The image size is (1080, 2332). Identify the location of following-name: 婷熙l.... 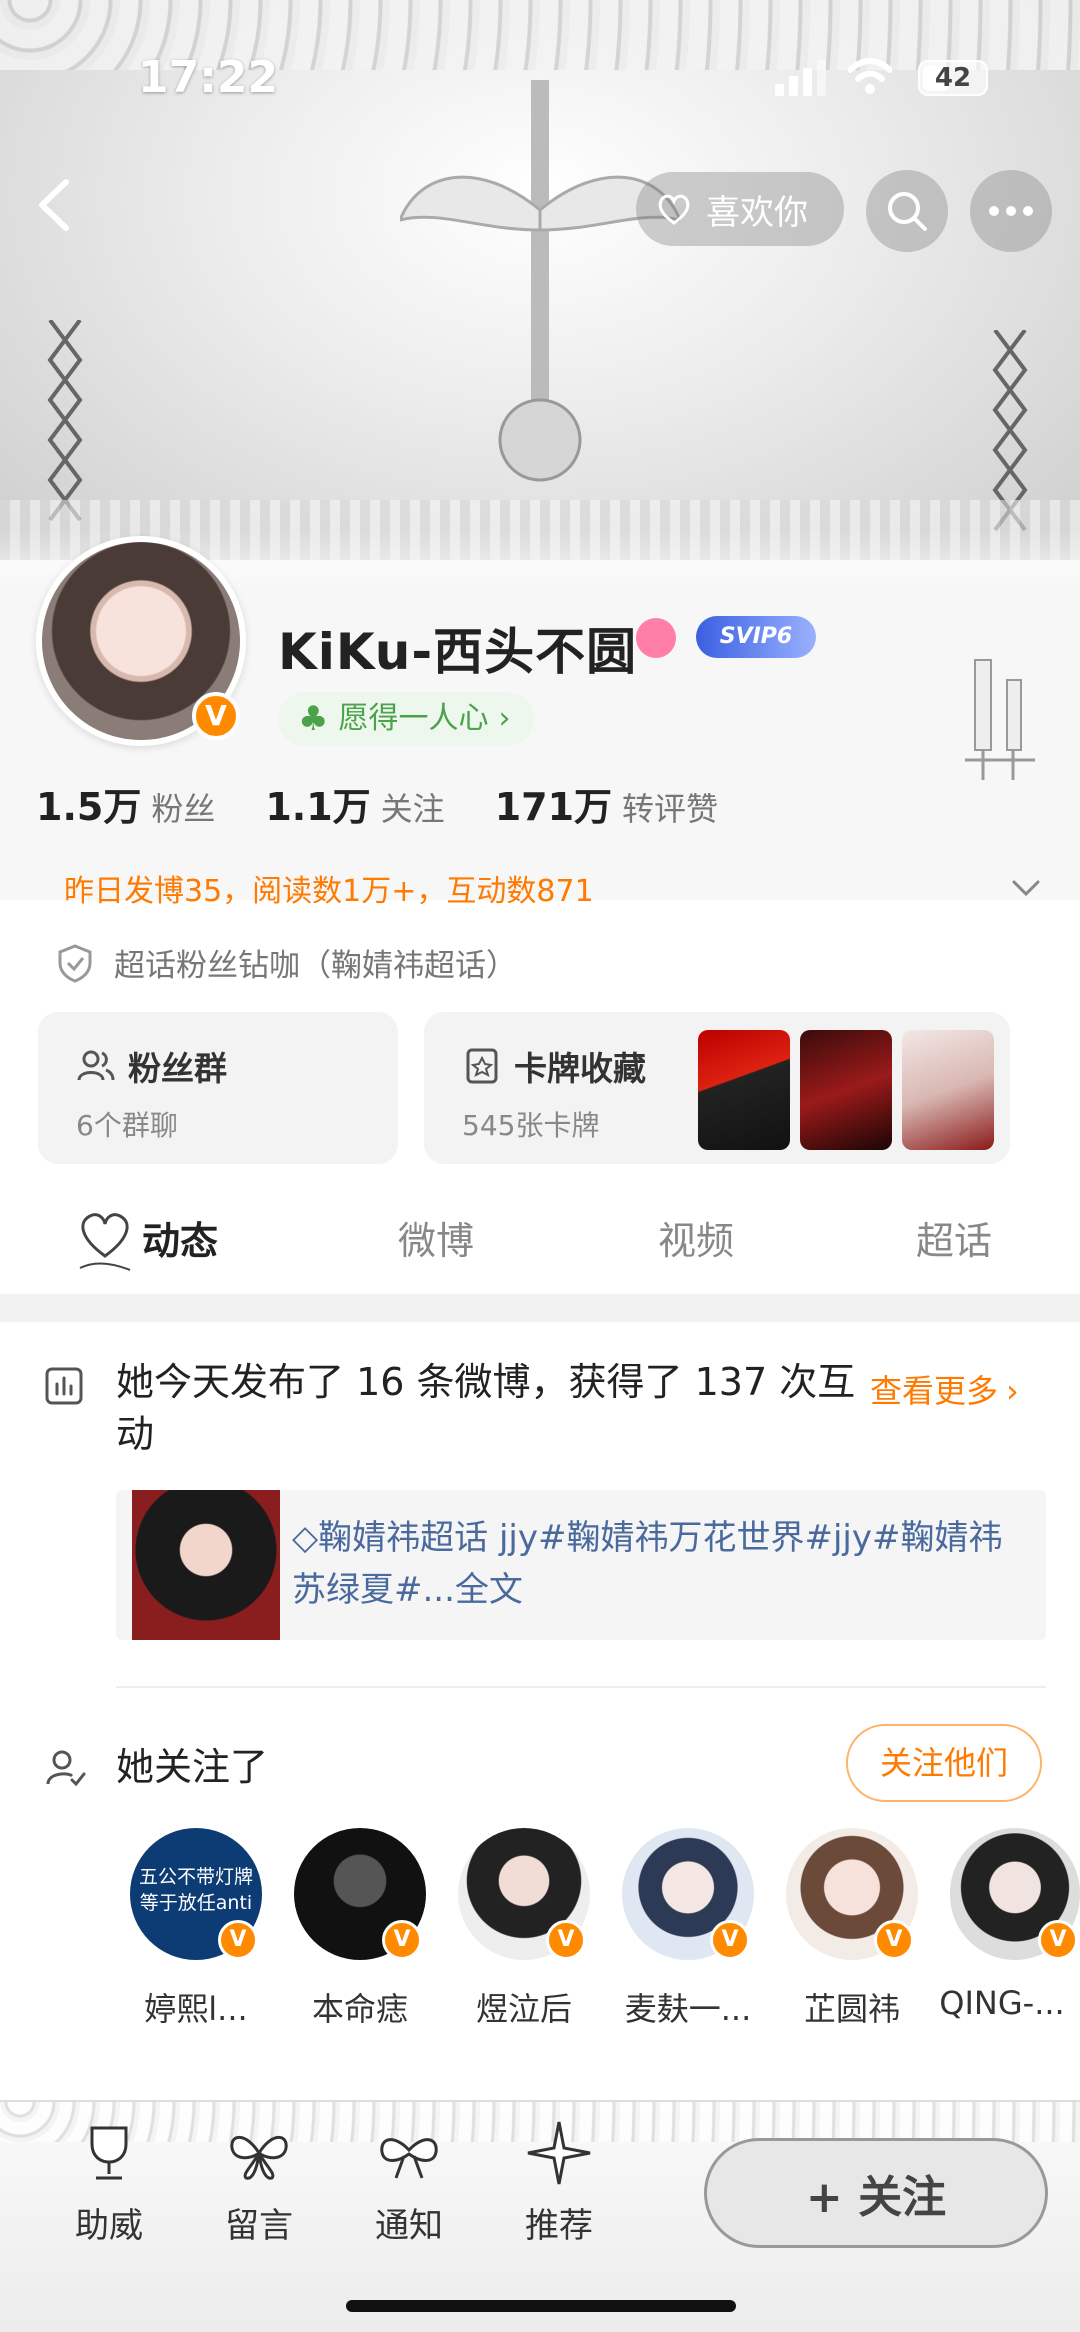
(196, 2007).